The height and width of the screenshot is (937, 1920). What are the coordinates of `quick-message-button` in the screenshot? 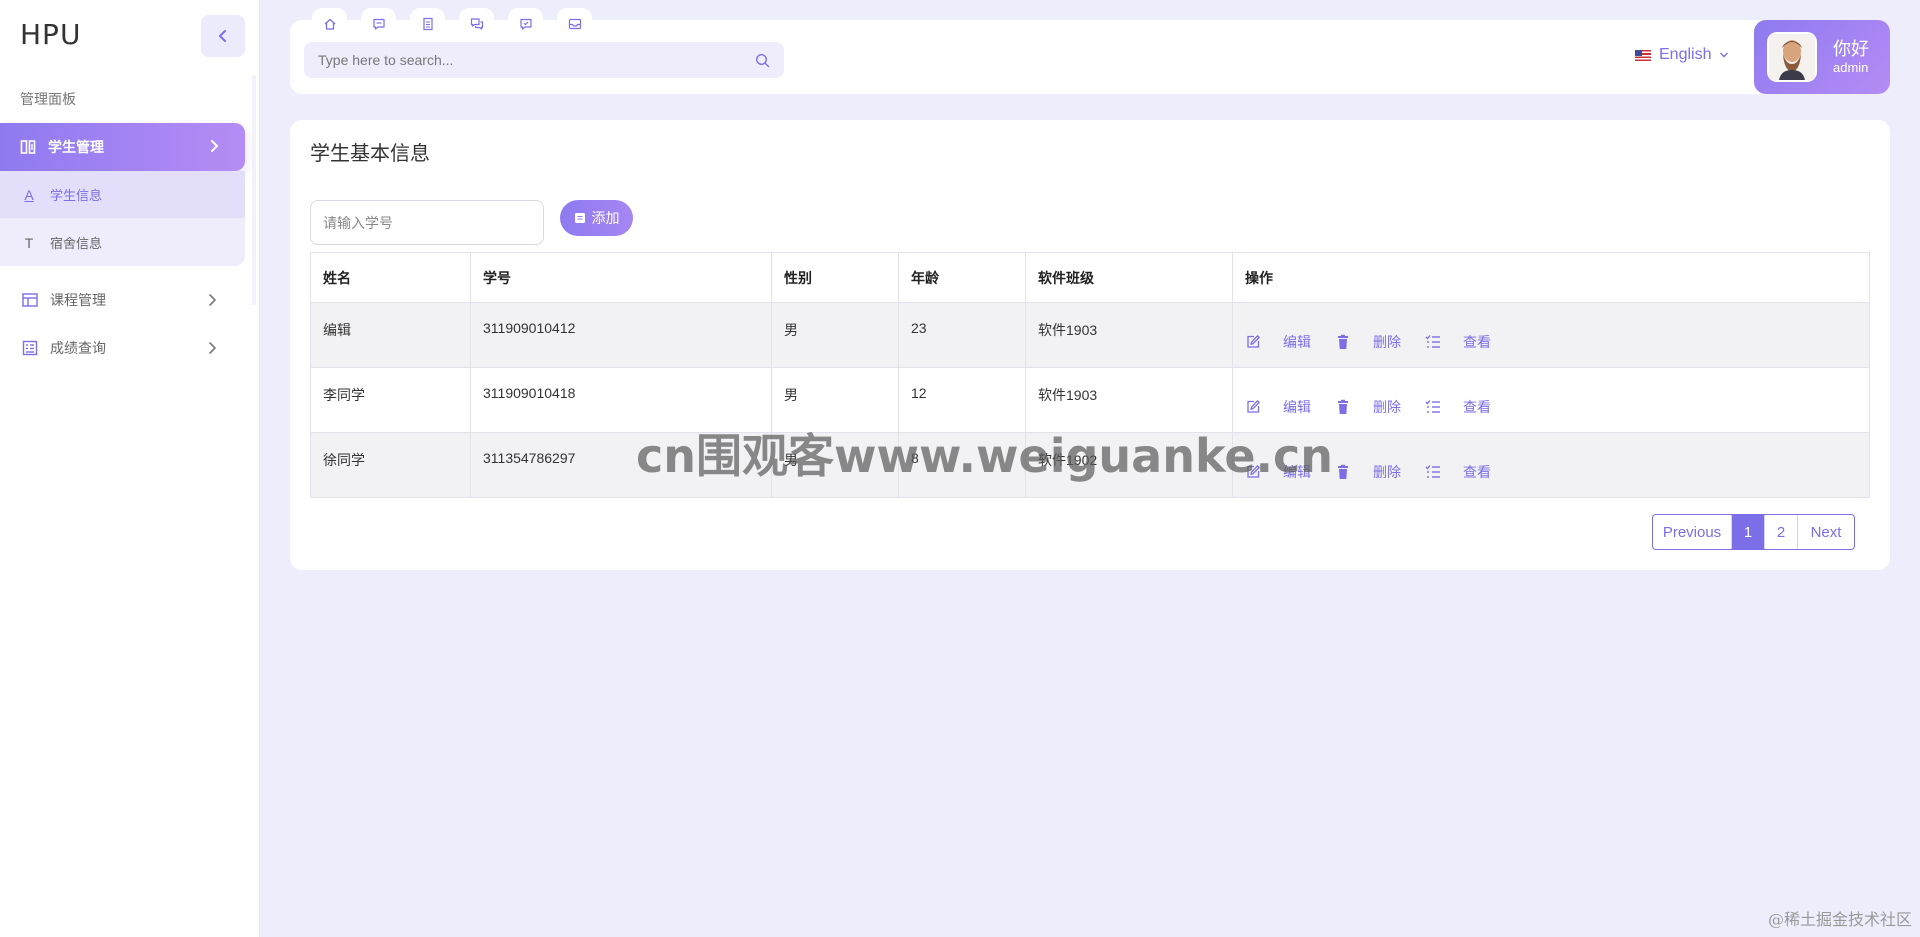 It's located at (378, 24).